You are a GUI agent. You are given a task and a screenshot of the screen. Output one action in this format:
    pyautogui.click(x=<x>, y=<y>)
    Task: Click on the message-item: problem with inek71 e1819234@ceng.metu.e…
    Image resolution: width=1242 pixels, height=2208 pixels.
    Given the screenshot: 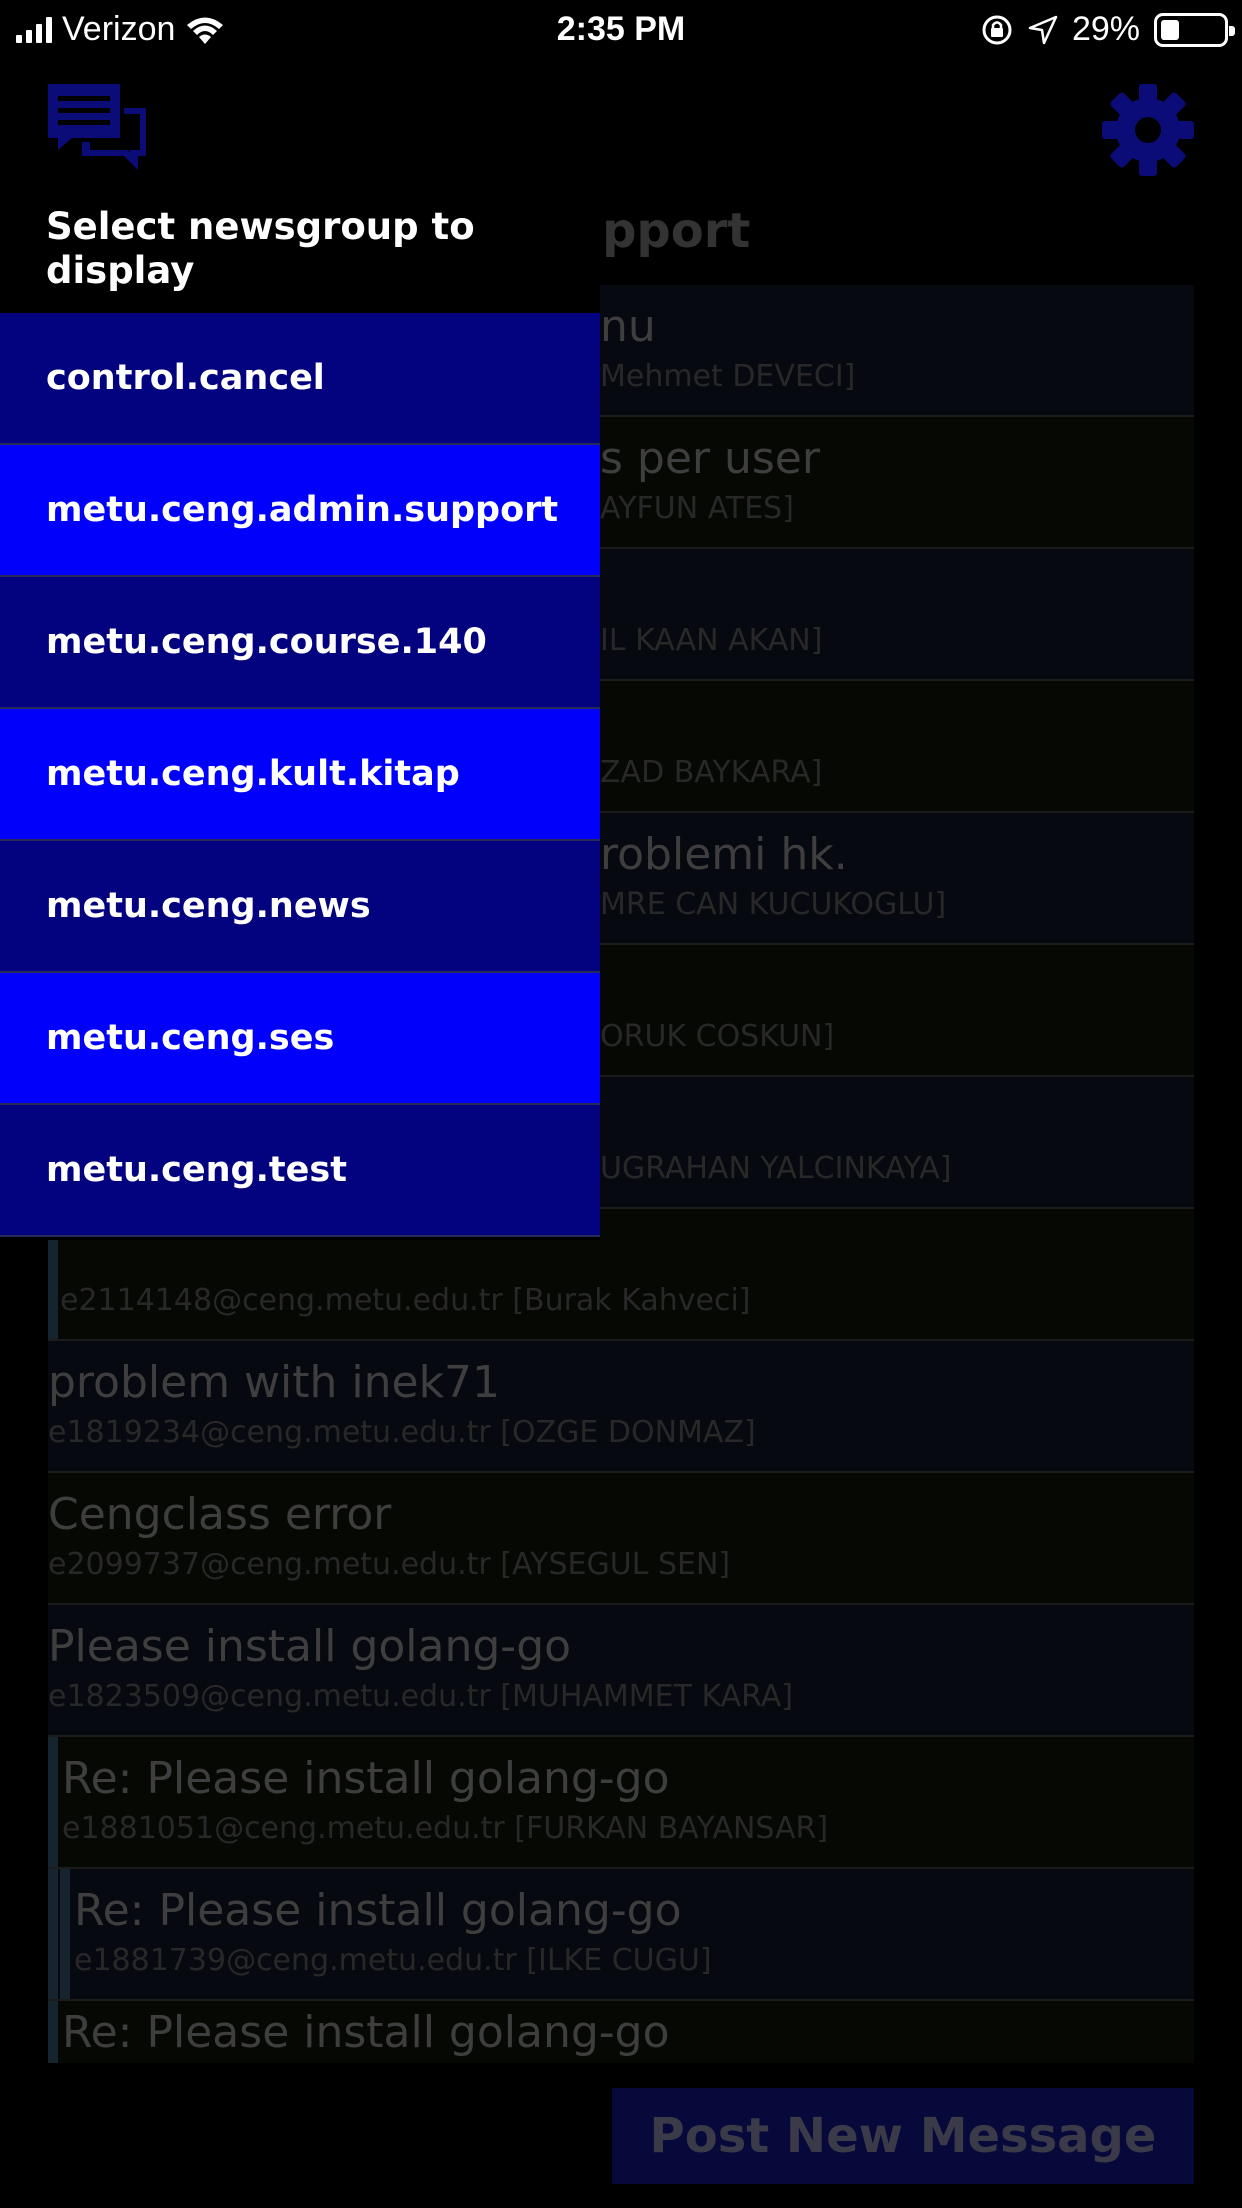 What is the action you would take?
    pyautogui.click(x=621, y=1407)
    